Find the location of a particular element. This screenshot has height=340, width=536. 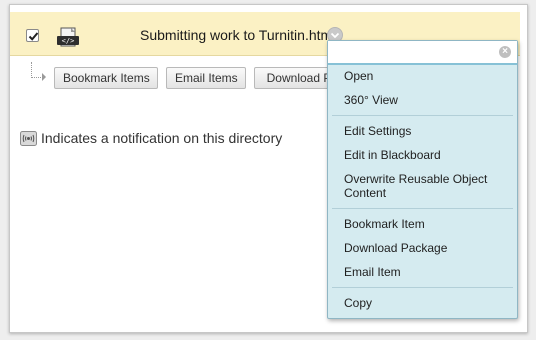

menu-item-edit-settings: Edit Settings is located at coordinates (377, 131).